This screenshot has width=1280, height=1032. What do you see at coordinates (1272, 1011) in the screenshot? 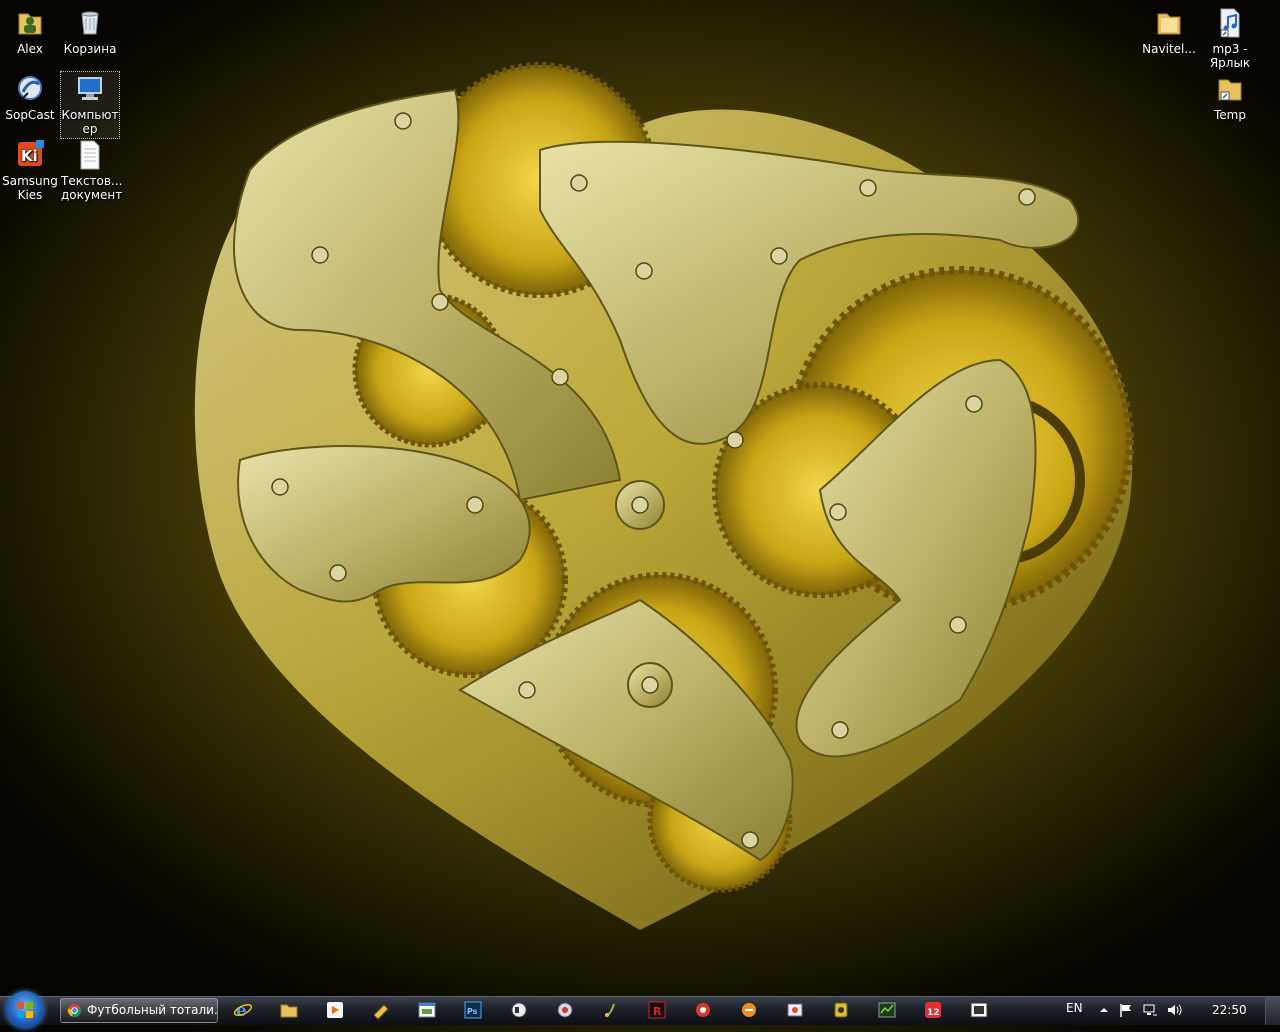
I see `show-desktop-button` at bounding box center [1272, 1011].